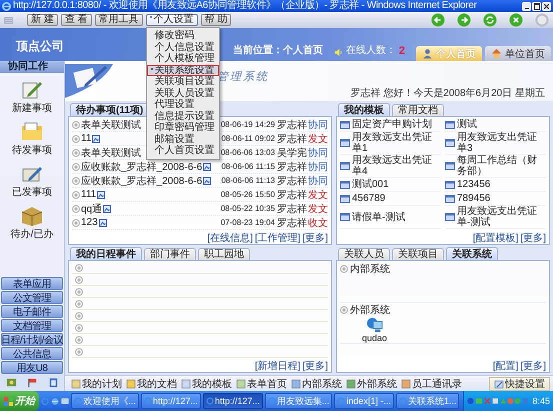 Image resolution: width=553 pixels, height=411 pixels. I want to click on item-title: 111, so click(88, 194).